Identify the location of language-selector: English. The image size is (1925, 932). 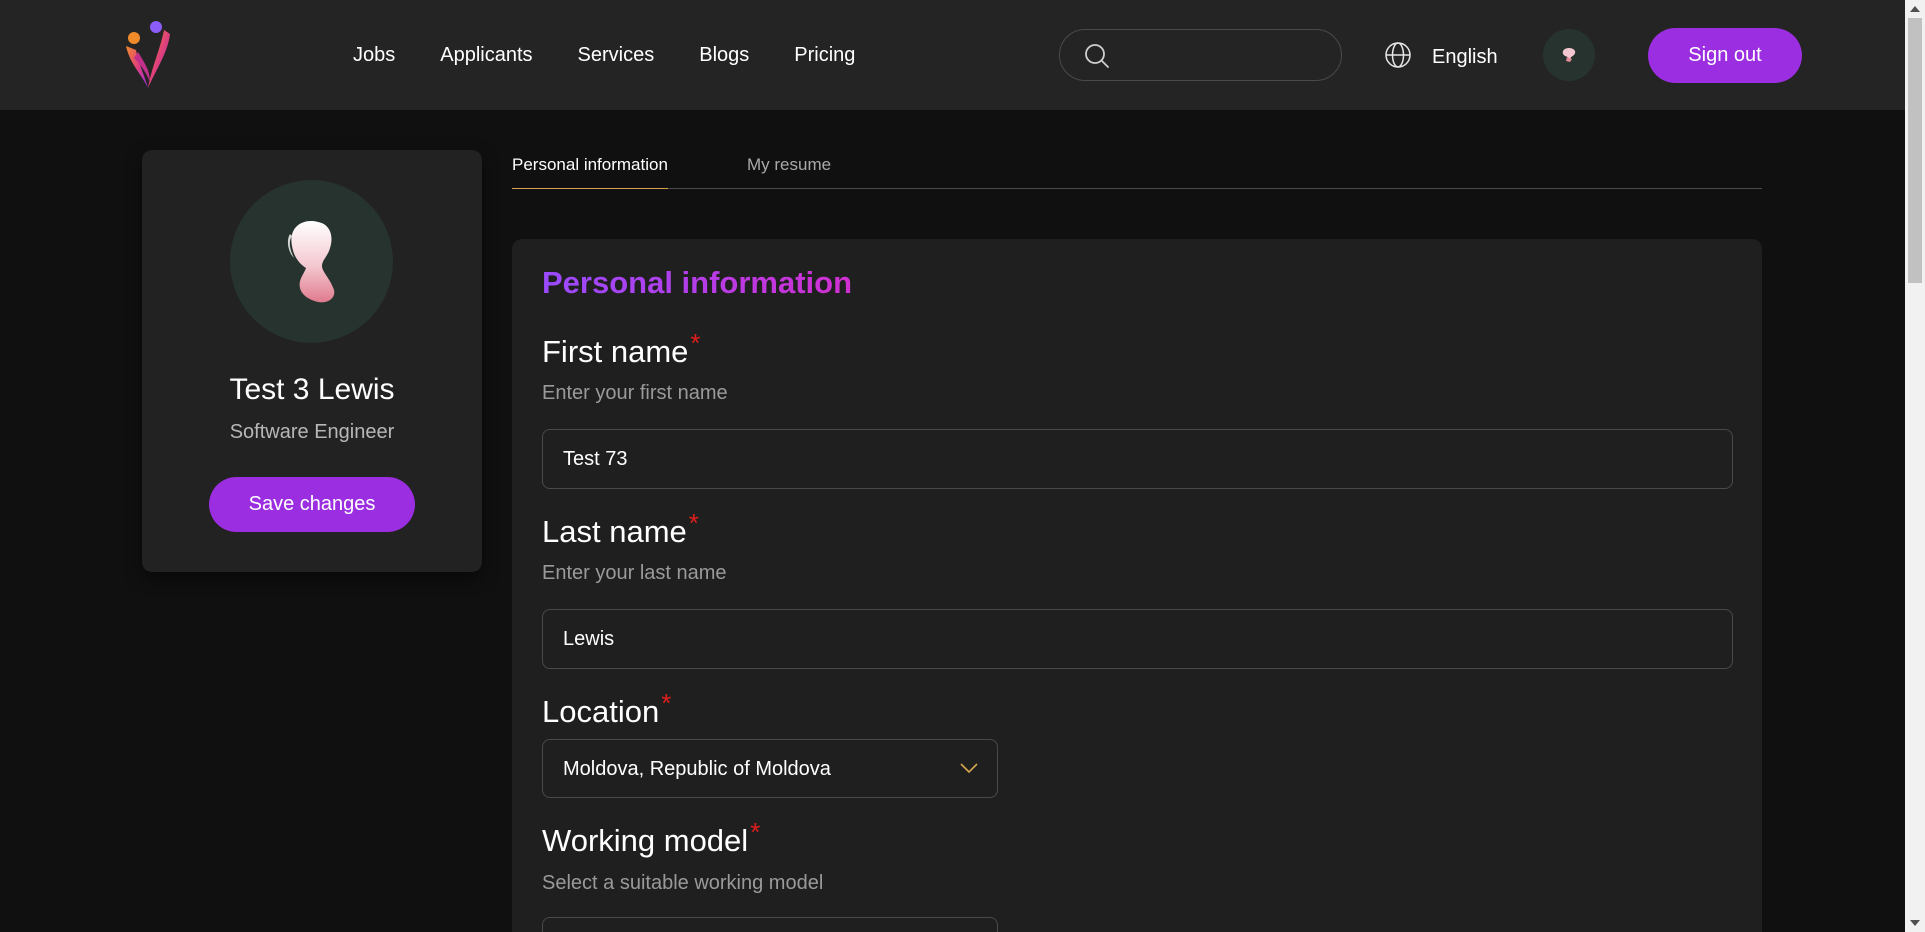
(1441, 57).